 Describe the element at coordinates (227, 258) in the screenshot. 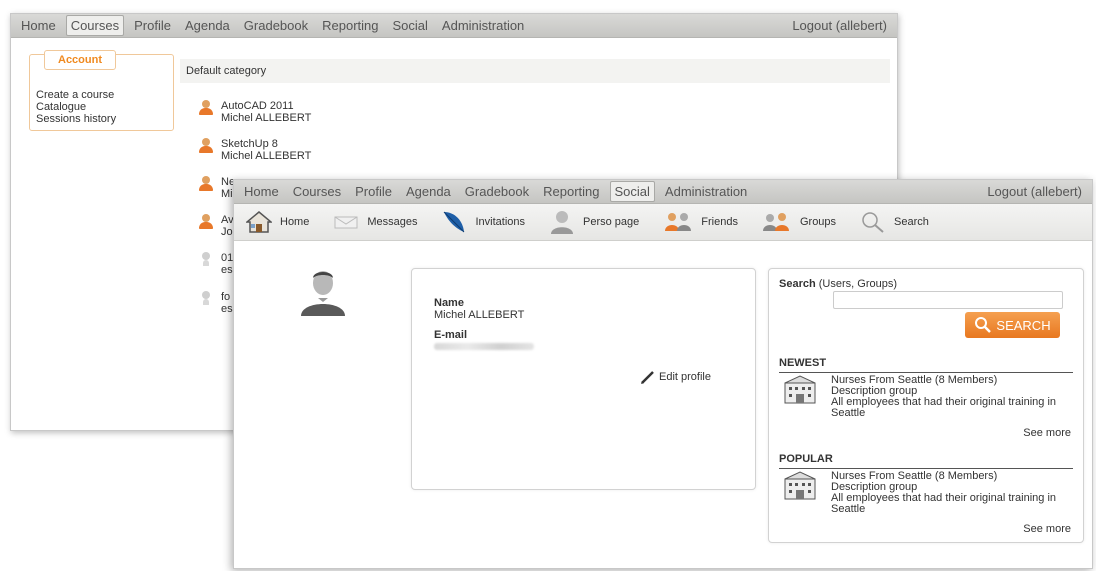

I see `course-name: 01` at that location.